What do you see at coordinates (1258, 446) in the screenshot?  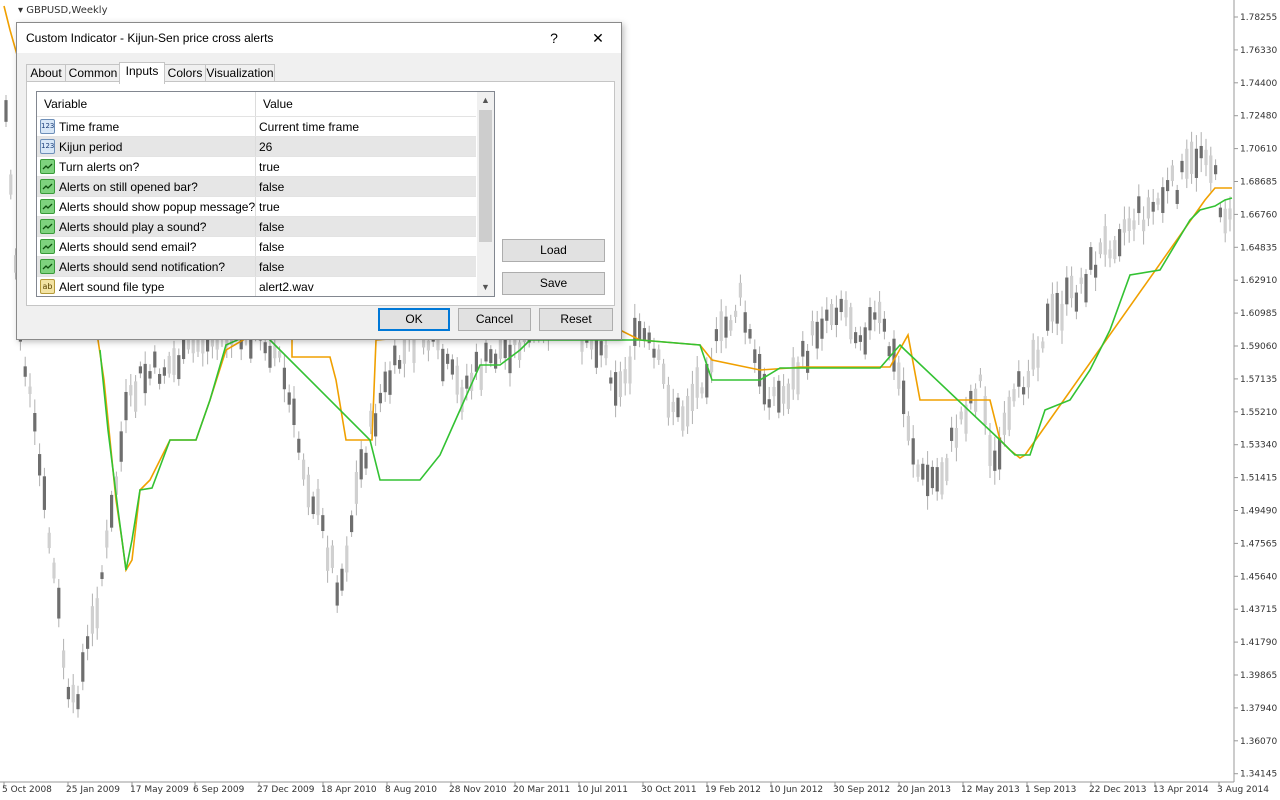 I see `price-label: 1.53340` at bounding box center [1258, 446].